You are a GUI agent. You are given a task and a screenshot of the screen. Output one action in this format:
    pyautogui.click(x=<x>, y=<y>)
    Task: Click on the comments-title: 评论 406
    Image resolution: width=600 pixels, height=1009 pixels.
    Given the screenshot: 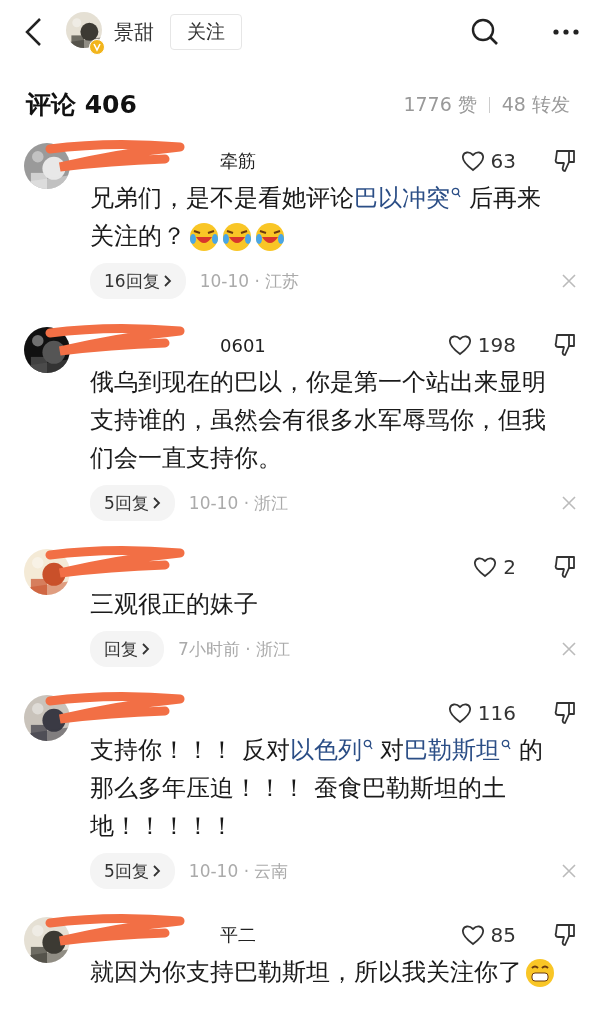 What is the action you would take?
    pyautogui.click(x=81, y=105)
    